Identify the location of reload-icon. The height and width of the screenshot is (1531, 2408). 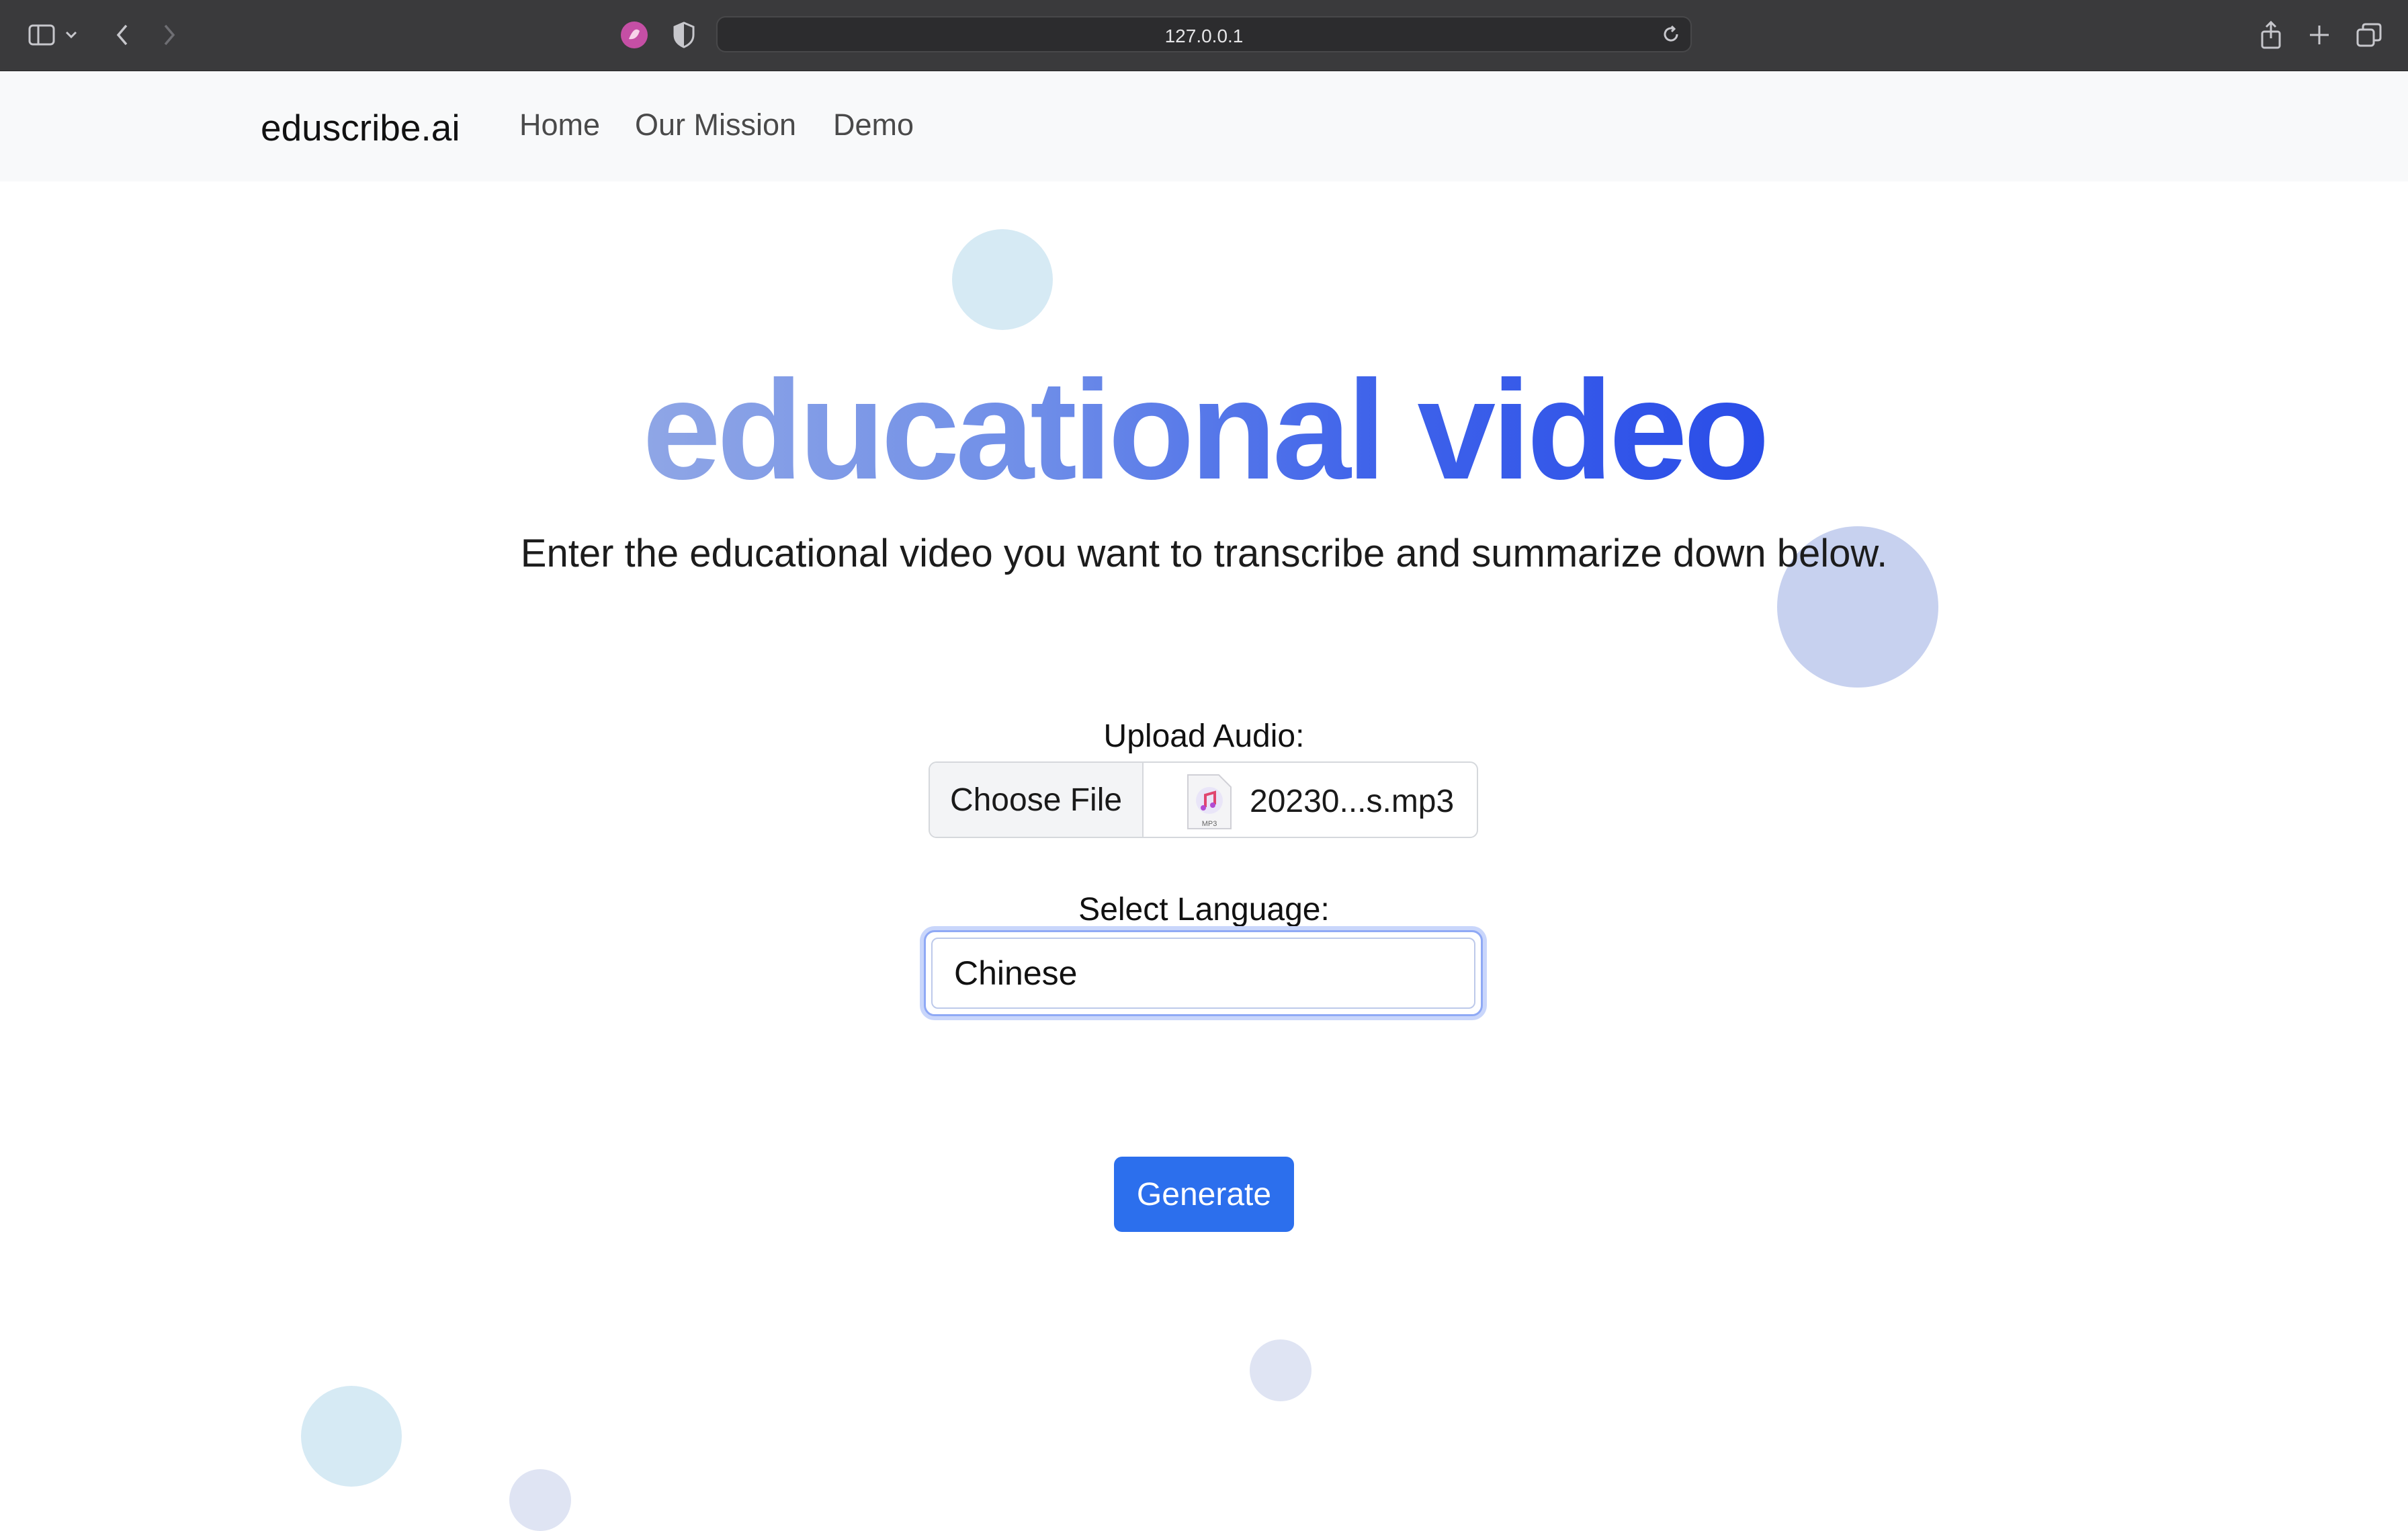
(1671, 34).